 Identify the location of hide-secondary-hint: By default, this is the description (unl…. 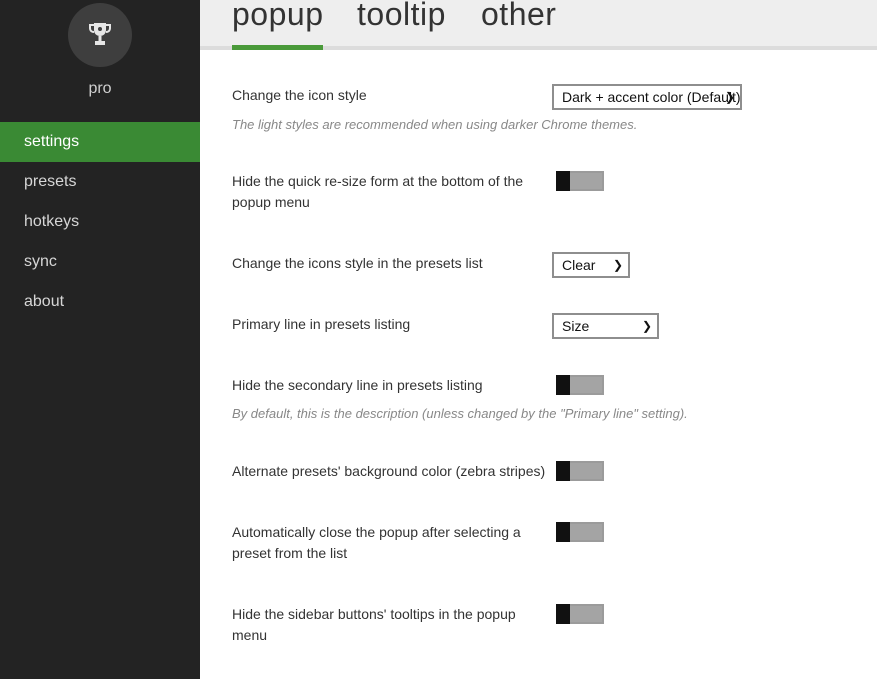
(460, 413).